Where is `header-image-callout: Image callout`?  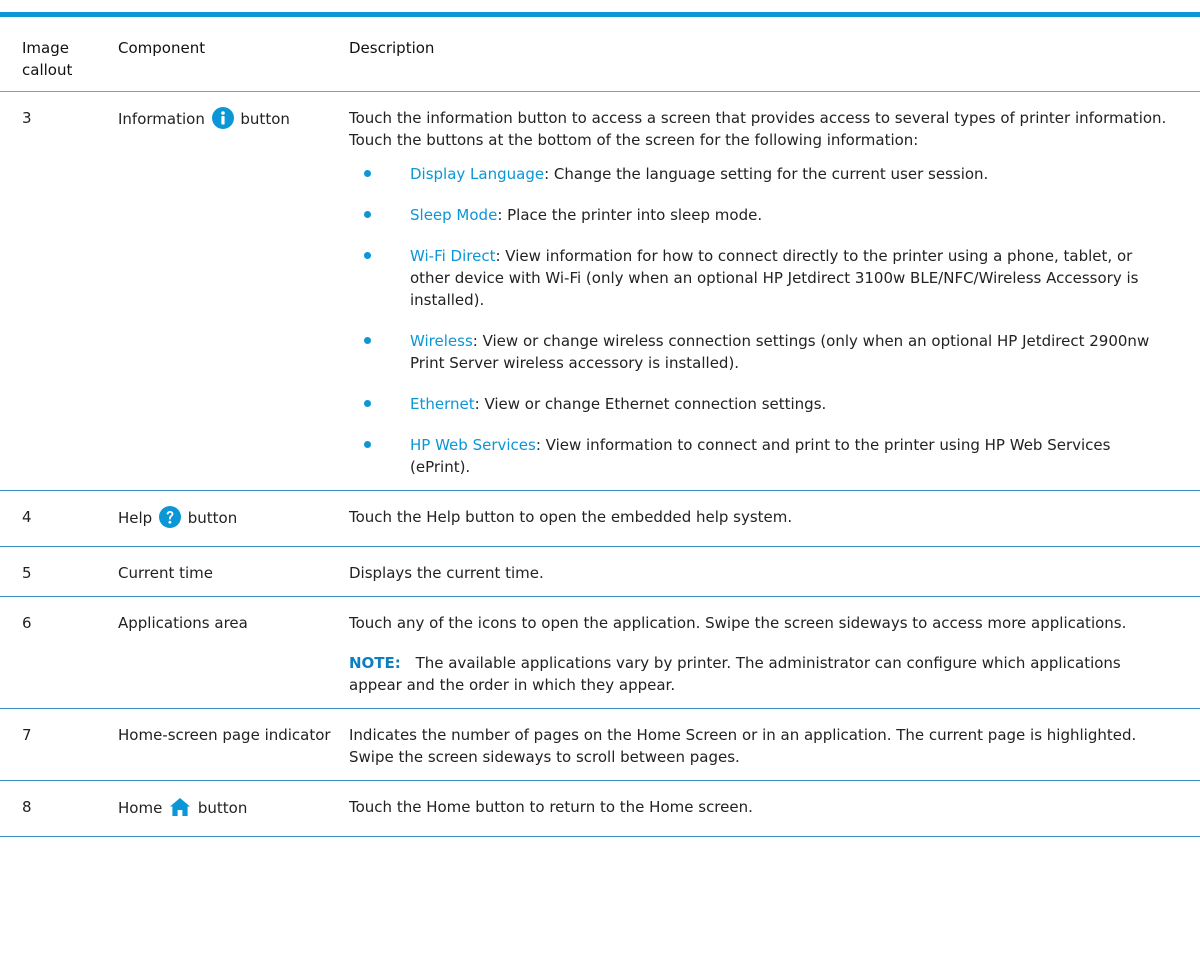
header-image-callout: Image callout is located at coordinates (53, 54).